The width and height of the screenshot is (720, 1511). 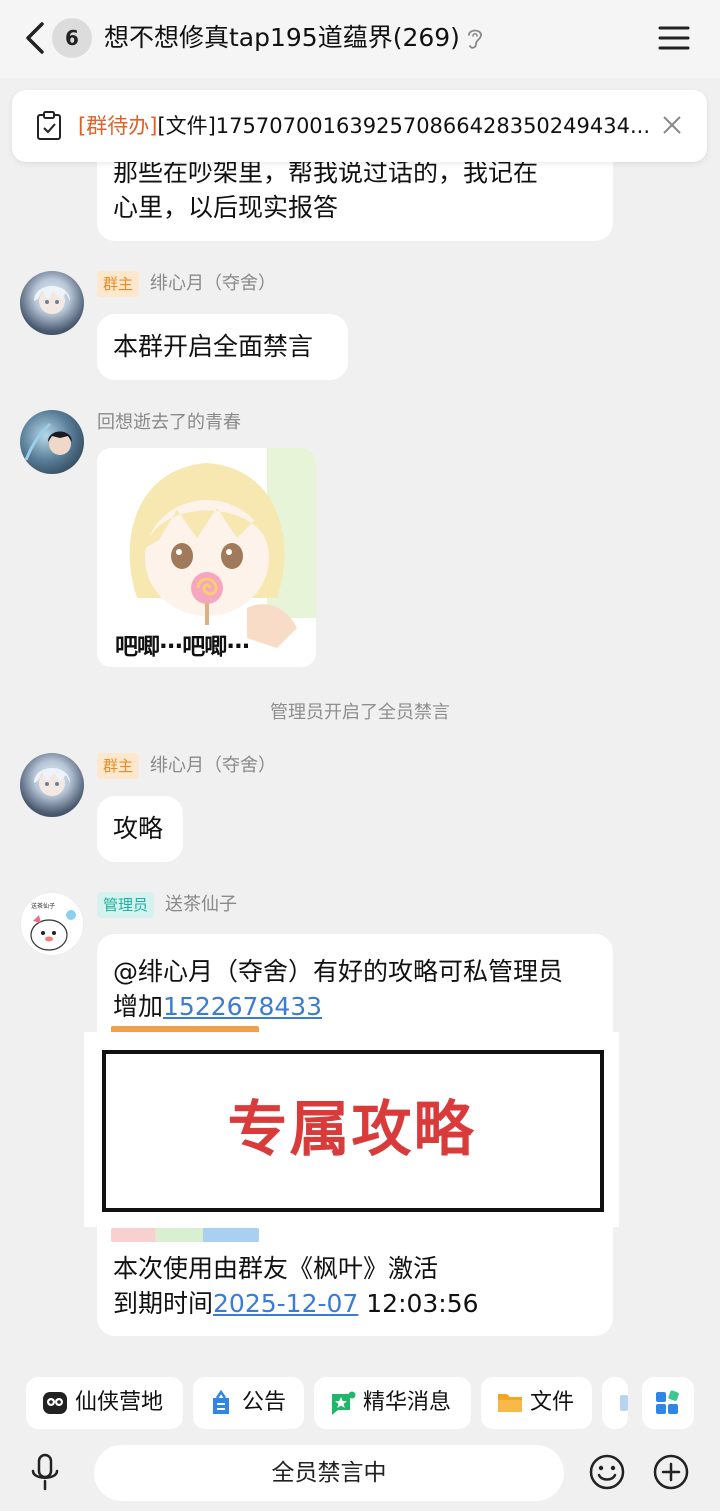 What do you see at coordinates (45, 1473) in the screenshot?
I see `microphone-icon` at bounding box center [45, 1473].